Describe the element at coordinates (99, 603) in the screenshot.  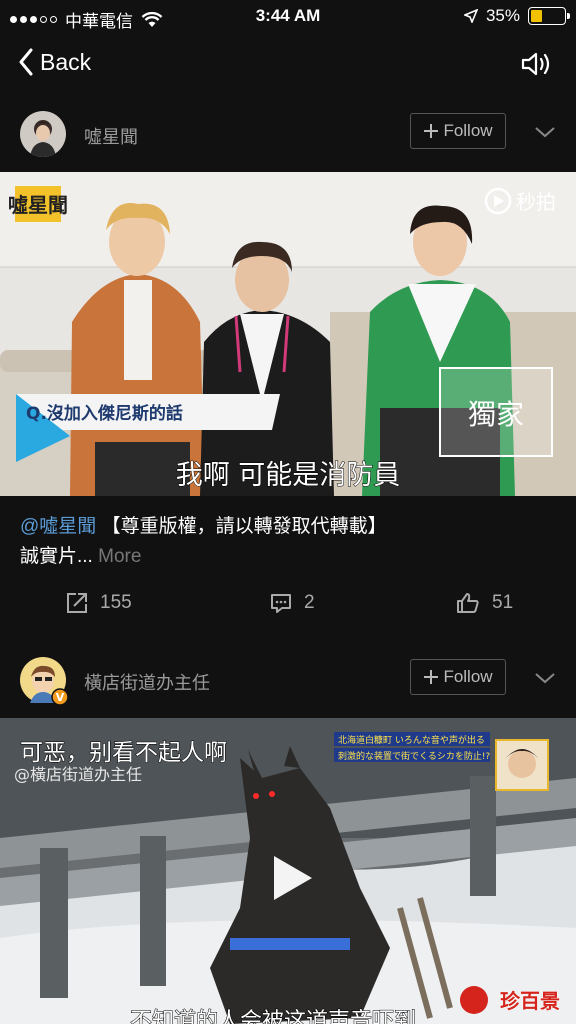
I see `repost-button: 155` at that location.